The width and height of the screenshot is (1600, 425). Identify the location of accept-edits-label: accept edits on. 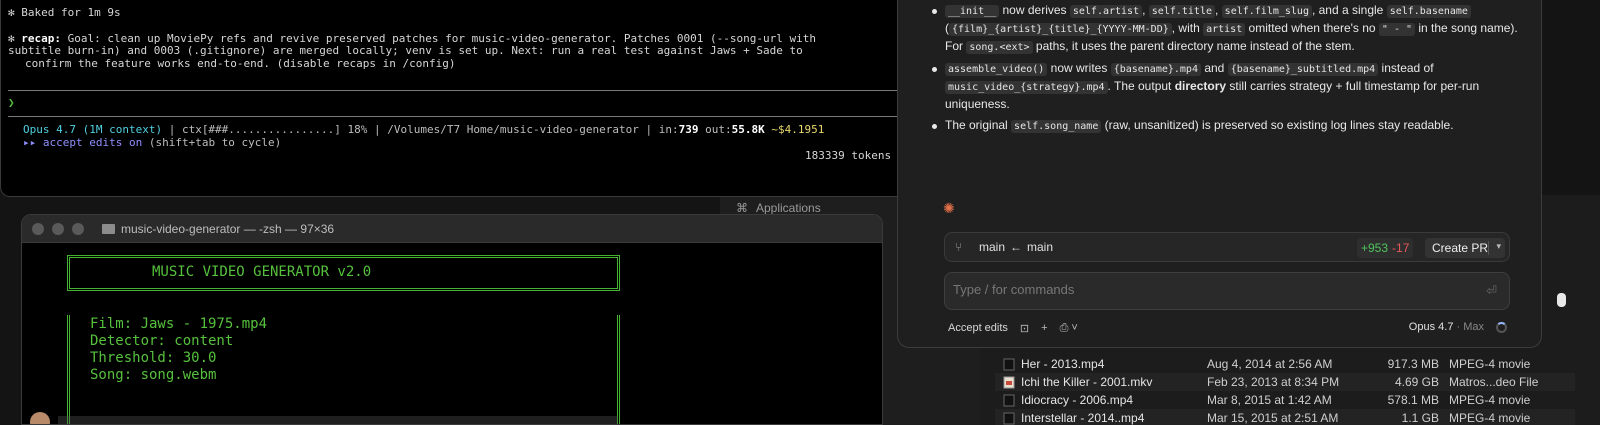
(92, 142).